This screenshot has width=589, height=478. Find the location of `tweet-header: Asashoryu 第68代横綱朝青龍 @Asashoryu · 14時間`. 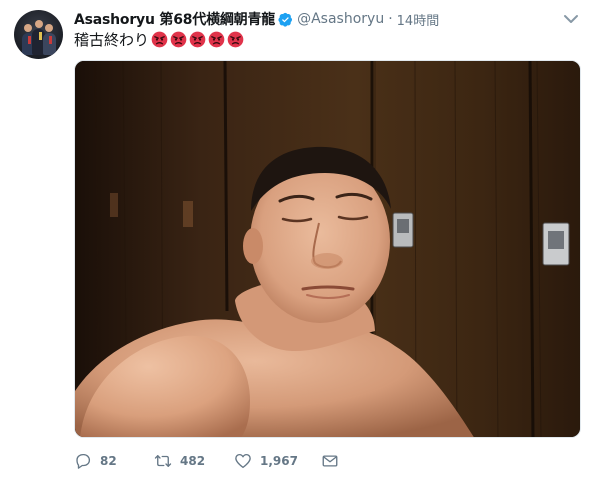

tweet-header: Asashoryu 第68代横綱朝青龍 @Asashoryu · 14時間 is located at coordinates (256, 19).